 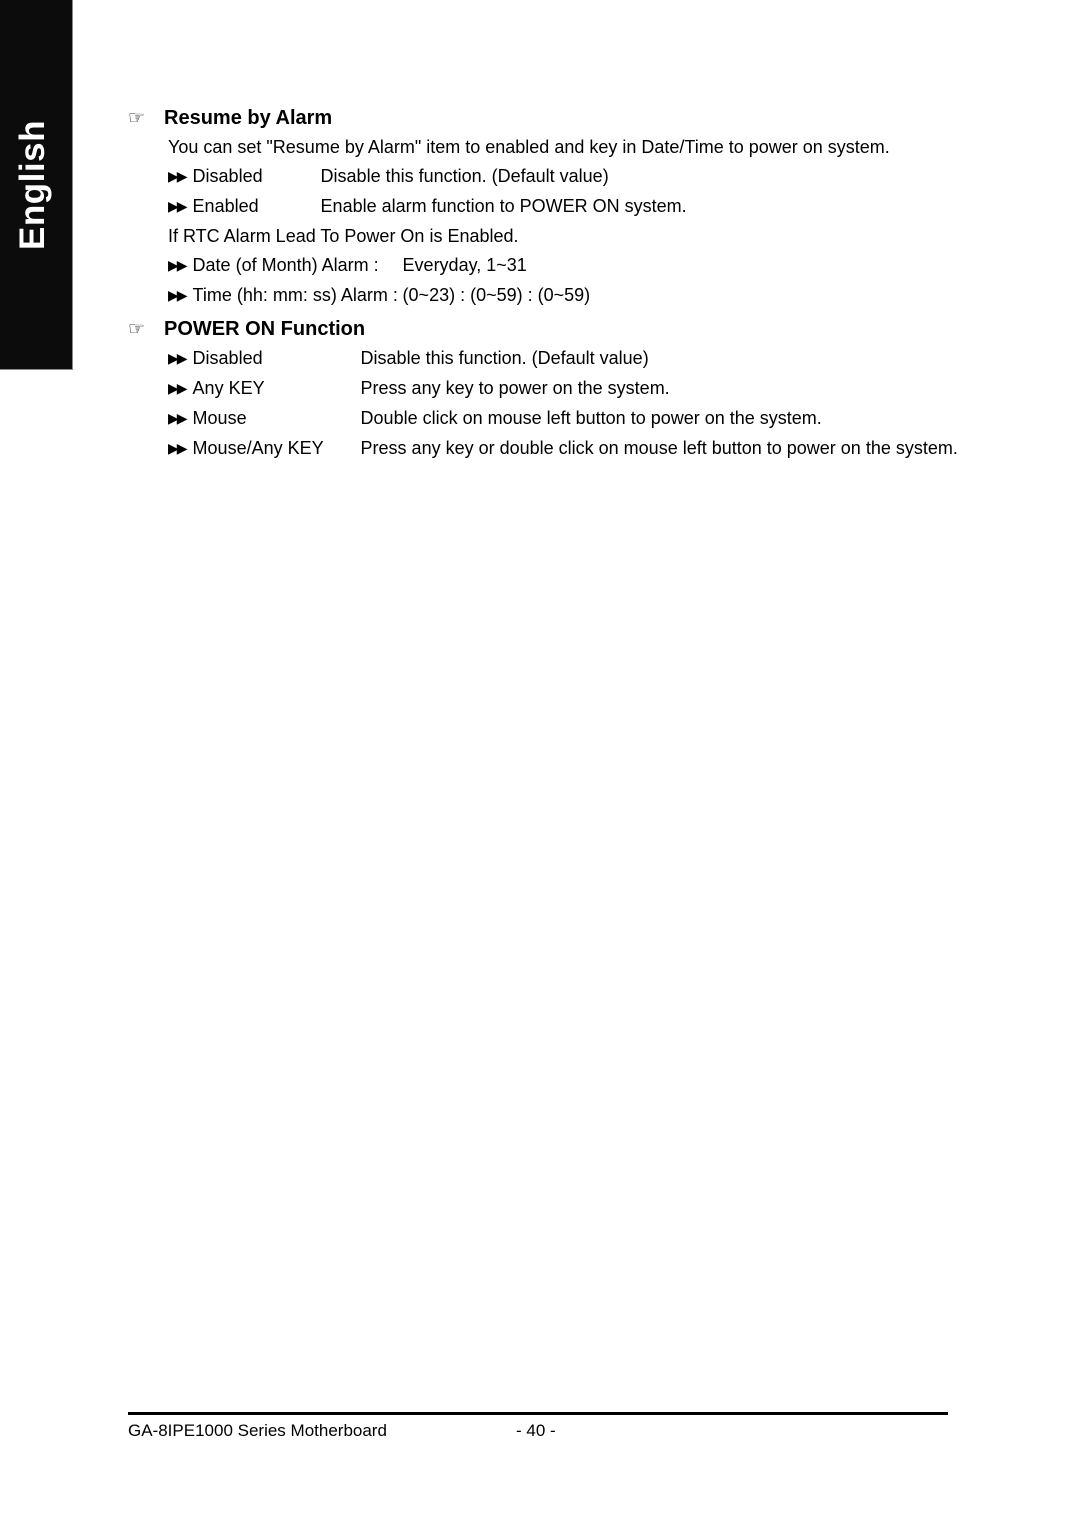 I want to click on option-description: Press any key to power on the system., so click(x=515, y=388).